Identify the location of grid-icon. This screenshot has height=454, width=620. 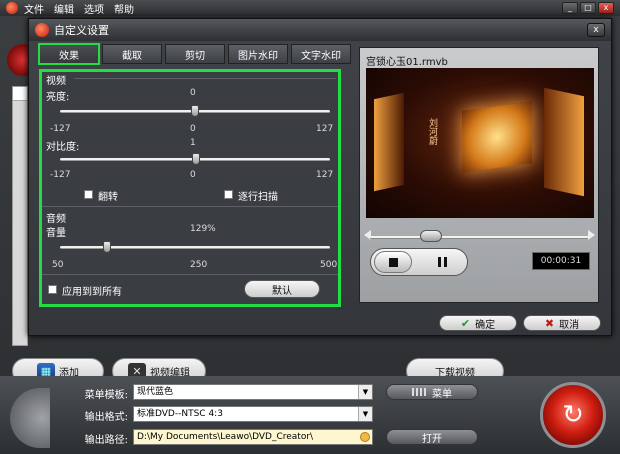
(419, 392).